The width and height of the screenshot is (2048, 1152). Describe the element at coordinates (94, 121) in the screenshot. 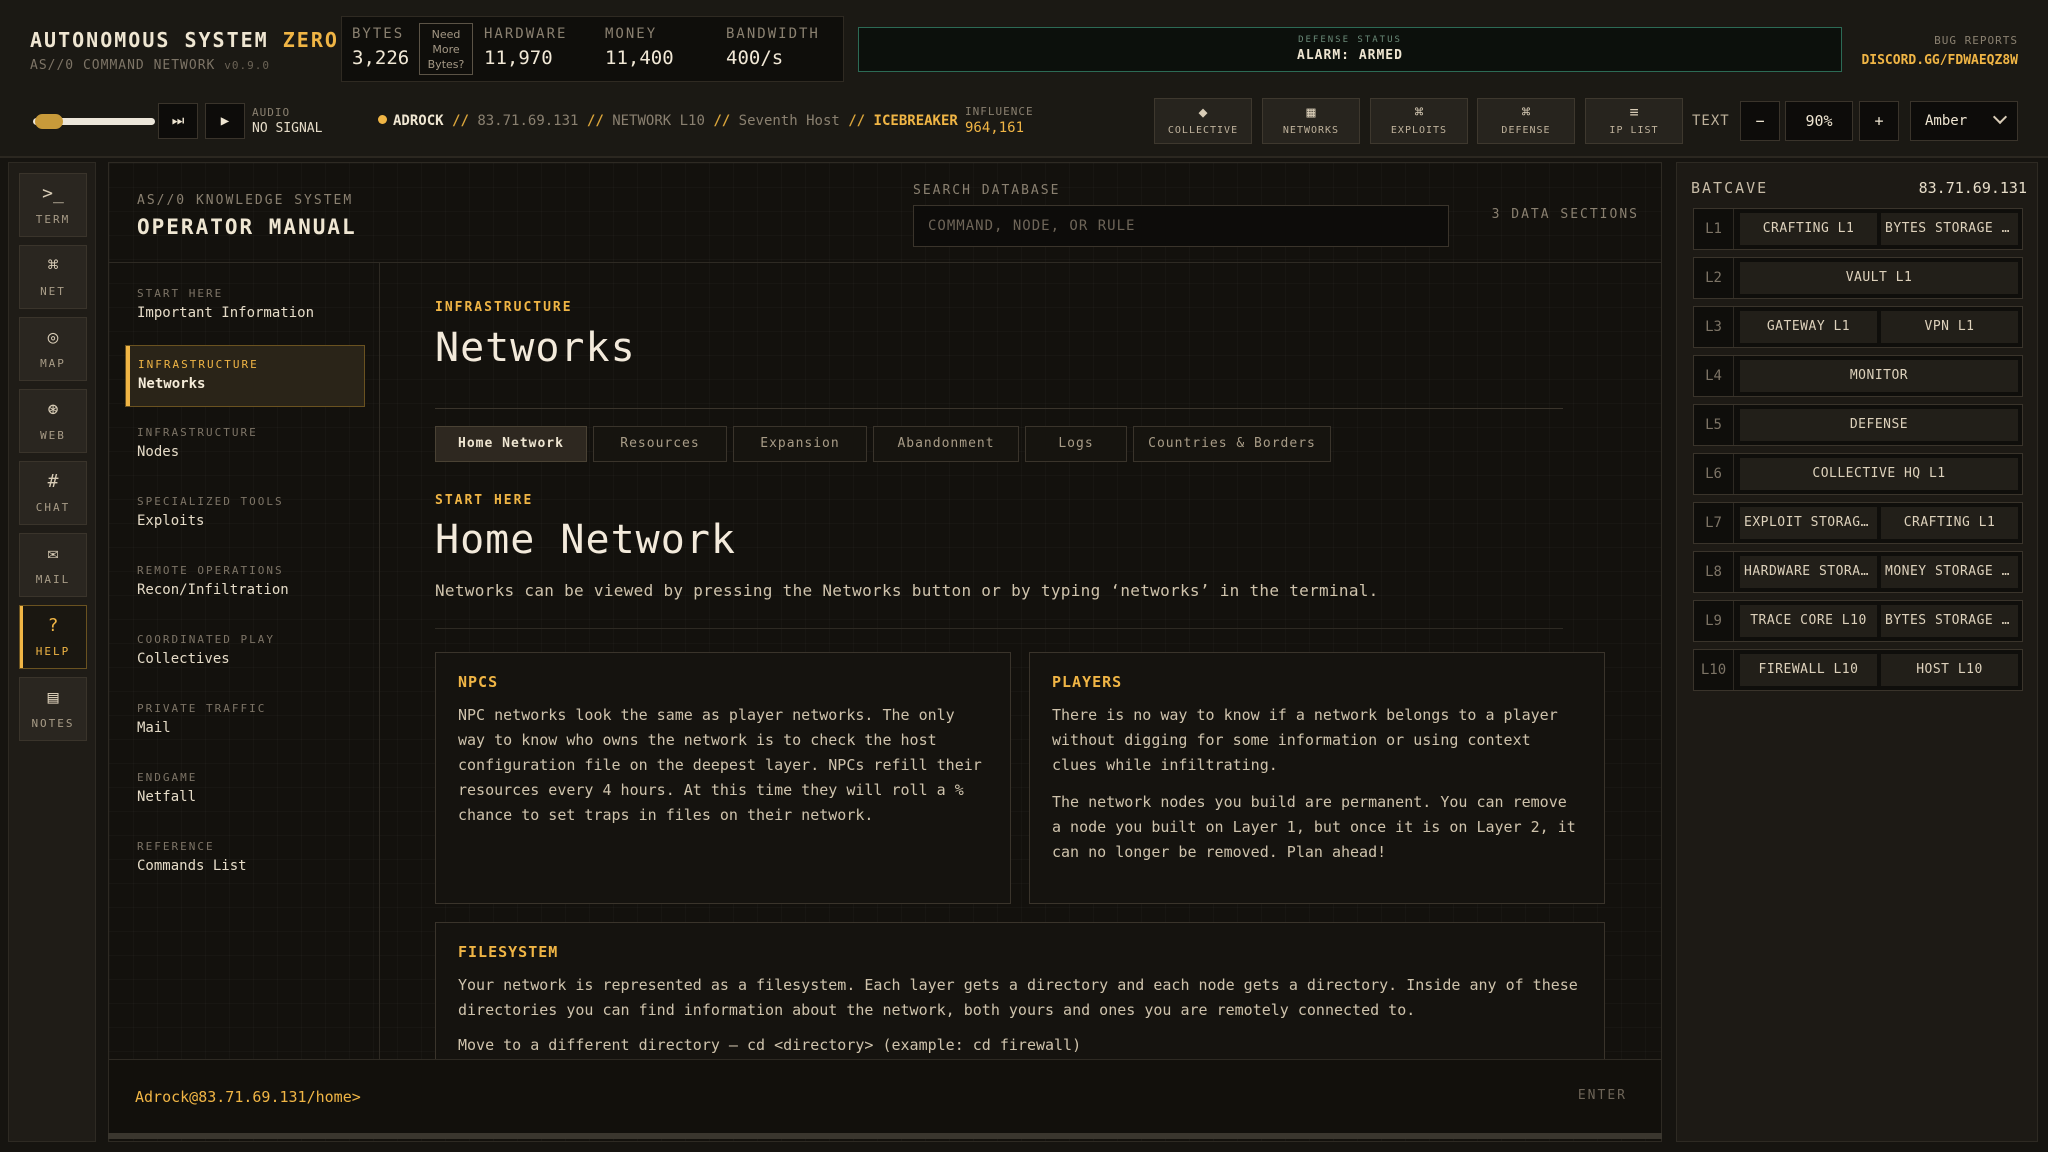

I see `volume-slider` at that location.